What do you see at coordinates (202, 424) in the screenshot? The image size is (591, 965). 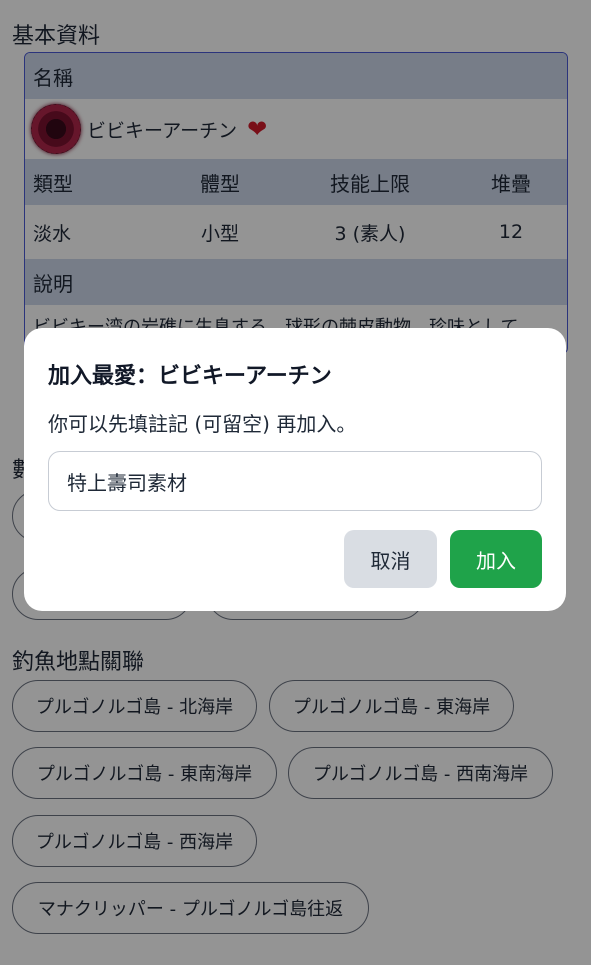 I see `dialog-subtitle: 你可以先填註記 (可留空) 再加入。` at bounding box center [202, 424].